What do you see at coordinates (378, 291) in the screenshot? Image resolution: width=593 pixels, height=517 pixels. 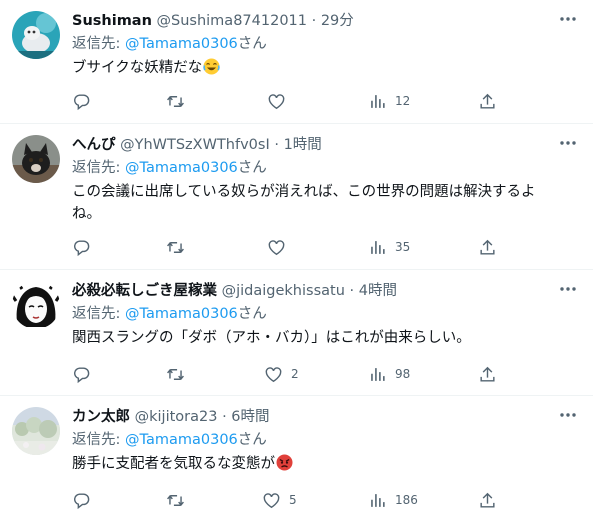 I see `timestamp: 4時間` at bounding box center [378, 291].